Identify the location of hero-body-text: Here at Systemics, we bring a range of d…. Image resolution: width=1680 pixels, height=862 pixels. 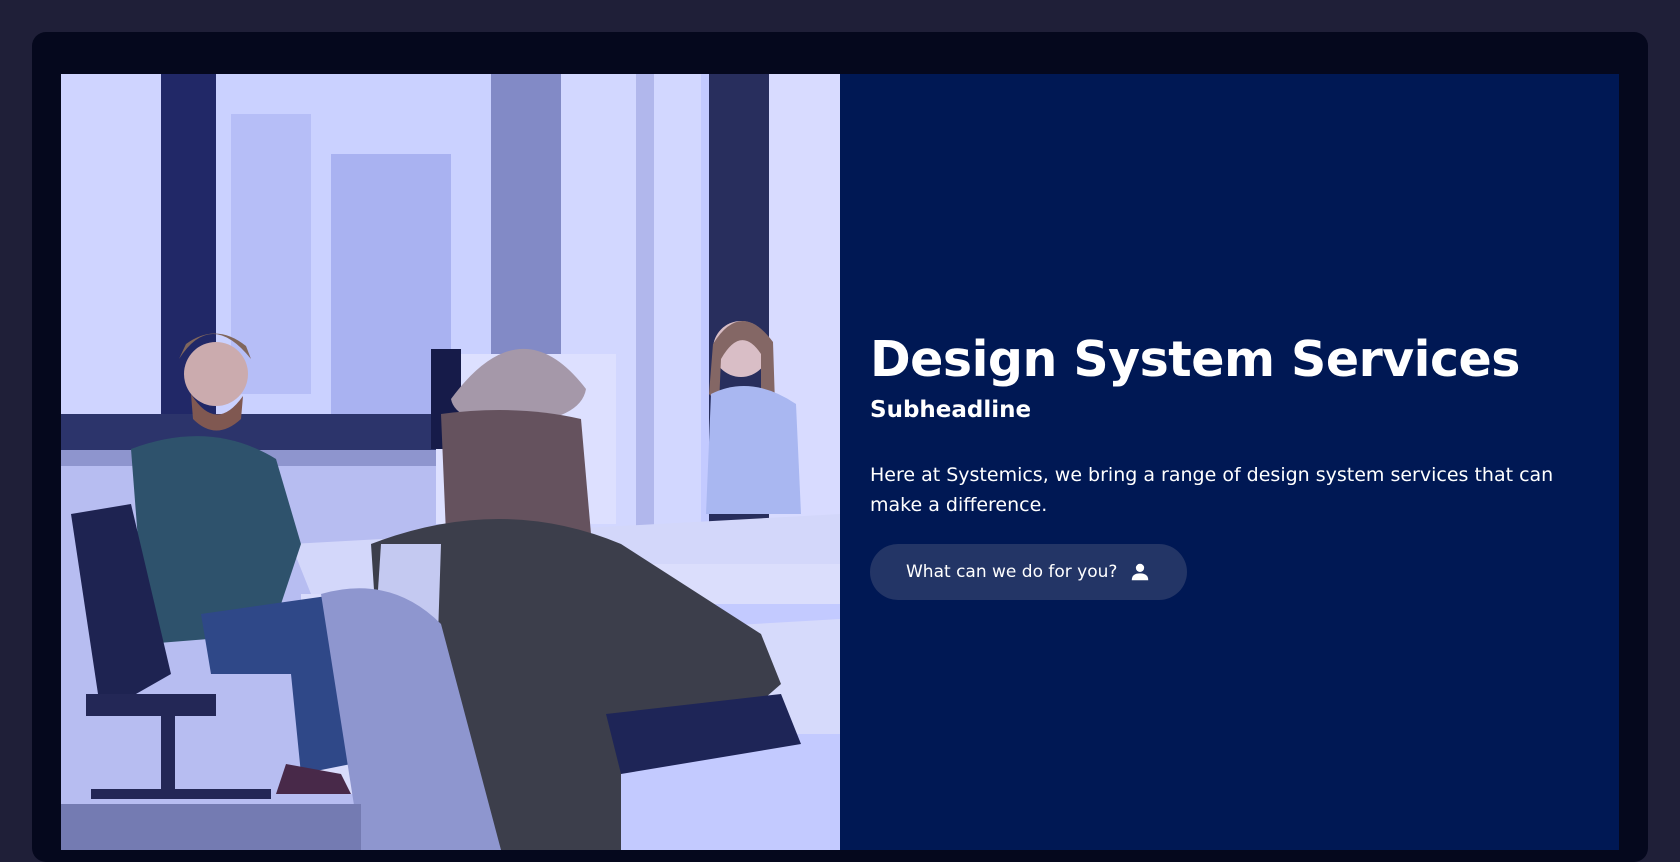
(1212, 490).